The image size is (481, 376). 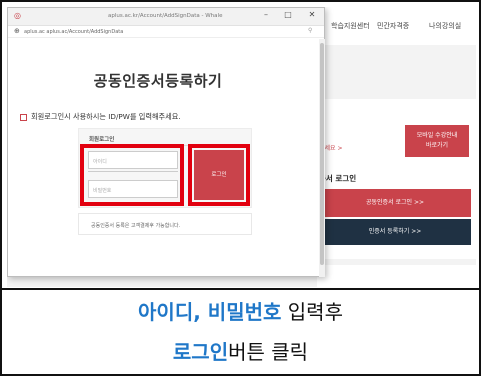 What do you see at coordinates (437, 141) in the screenshot?
I see `mobile-guide-button: 모바일 수강안내 바로가기` at bounding box center [437, 141].